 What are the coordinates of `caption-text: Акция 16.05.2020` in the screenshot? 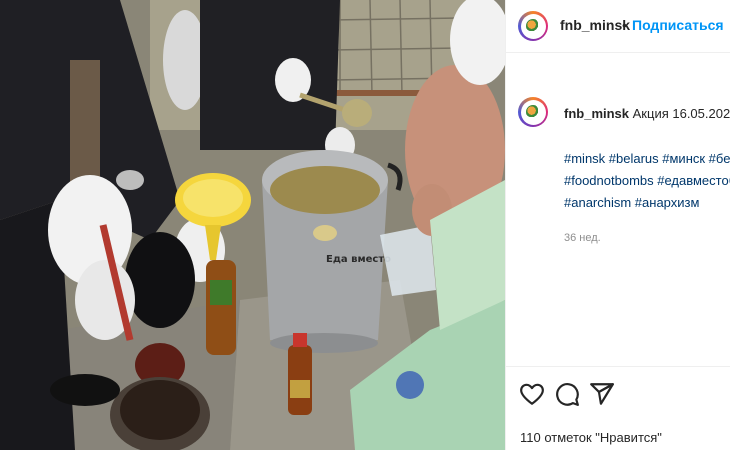 It's located at (681, 113).